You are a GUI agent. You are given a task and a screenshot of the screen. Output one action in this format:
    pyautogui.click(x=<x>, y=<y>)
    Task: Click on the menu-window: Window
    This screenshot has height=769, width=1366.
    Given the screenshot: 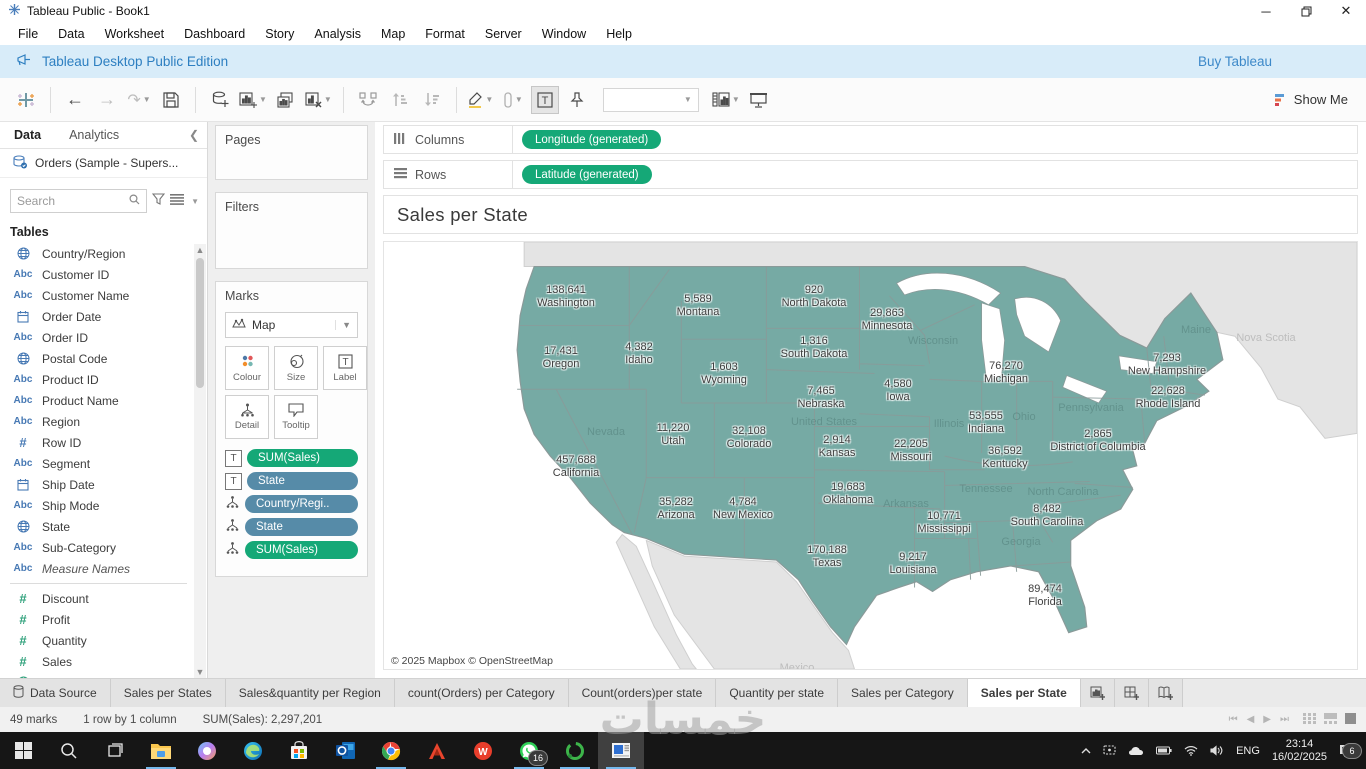 What is the action you would take?
    pyautogui.click(x=564, y=34)
    